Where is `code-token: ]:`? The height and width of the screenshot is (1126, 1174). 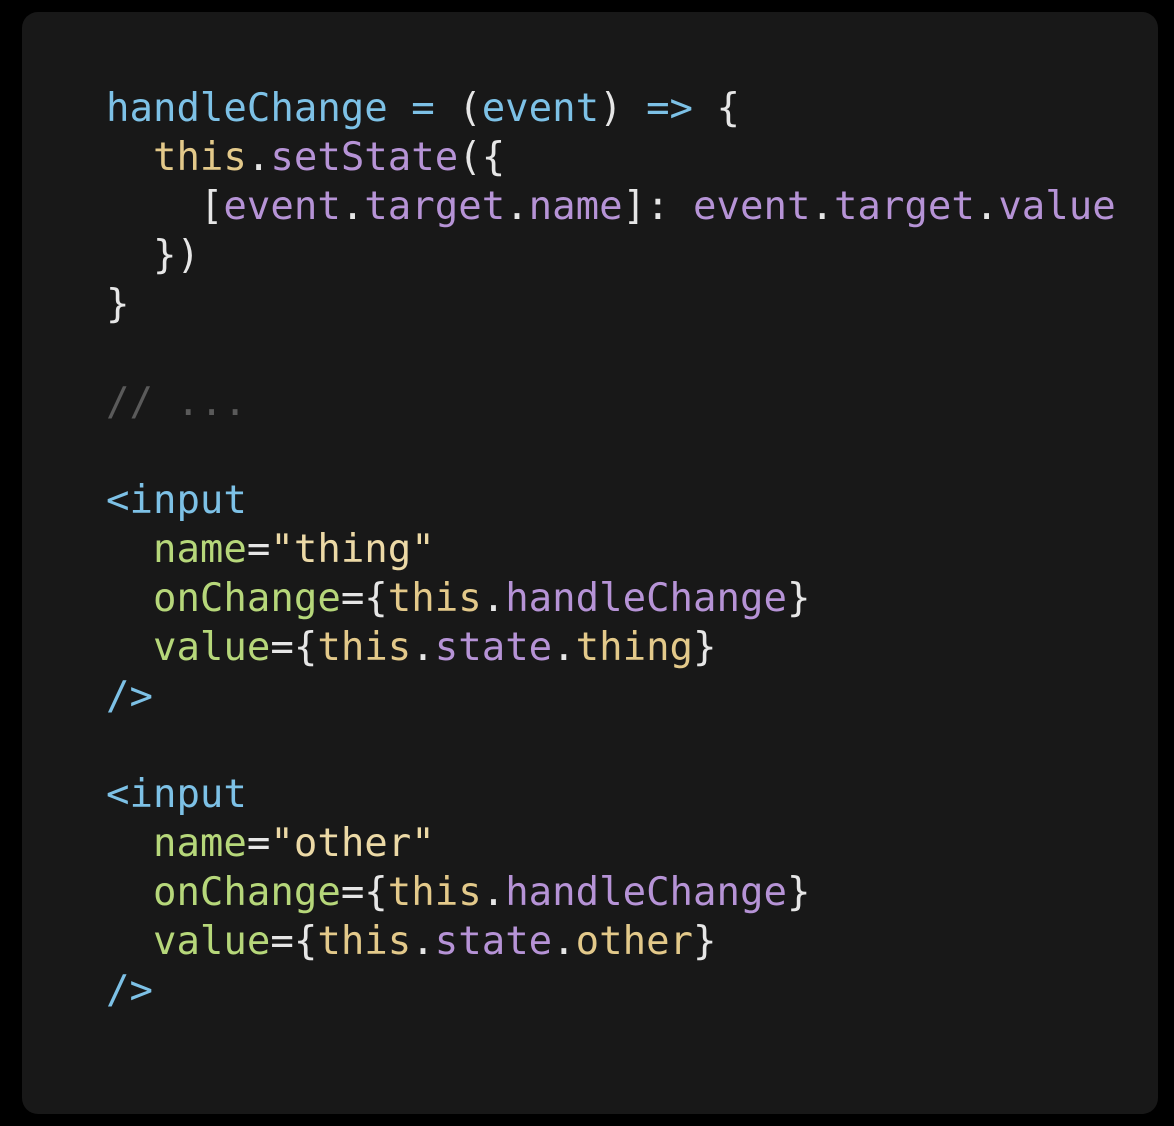 code-token: ]: is located at coordinates (658, 206).